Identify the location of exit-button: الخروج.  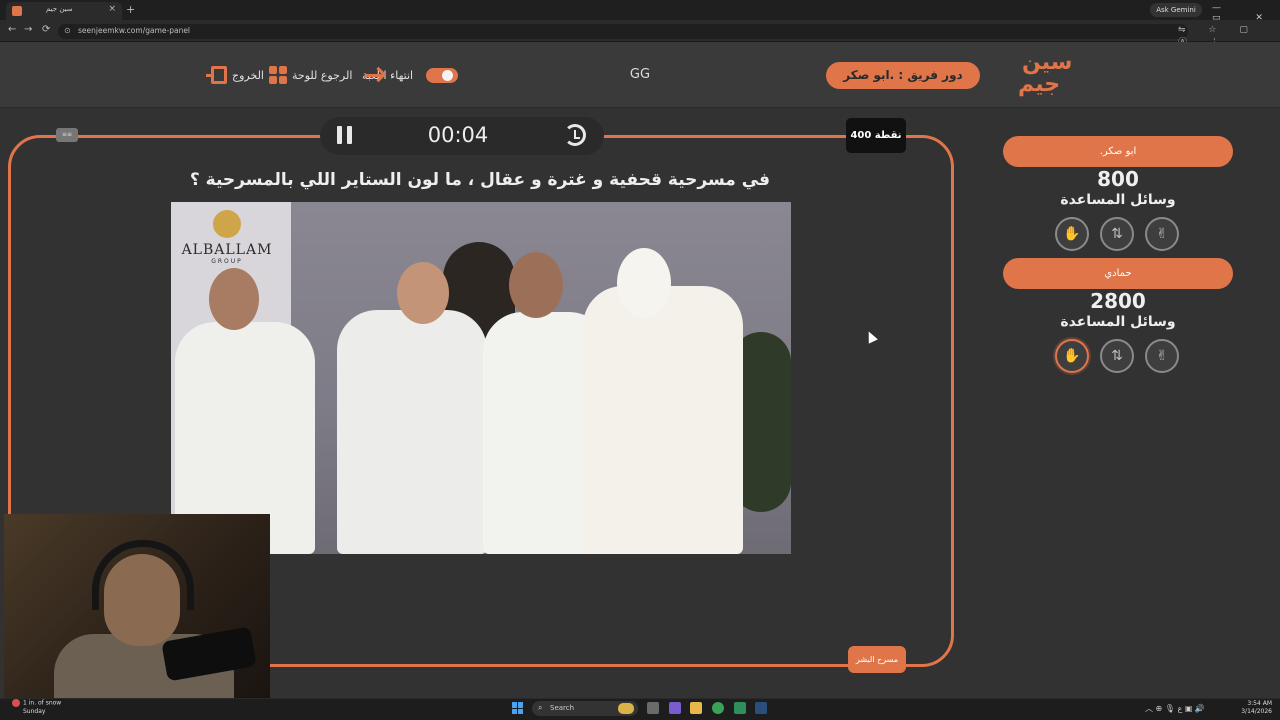
(235, 75).